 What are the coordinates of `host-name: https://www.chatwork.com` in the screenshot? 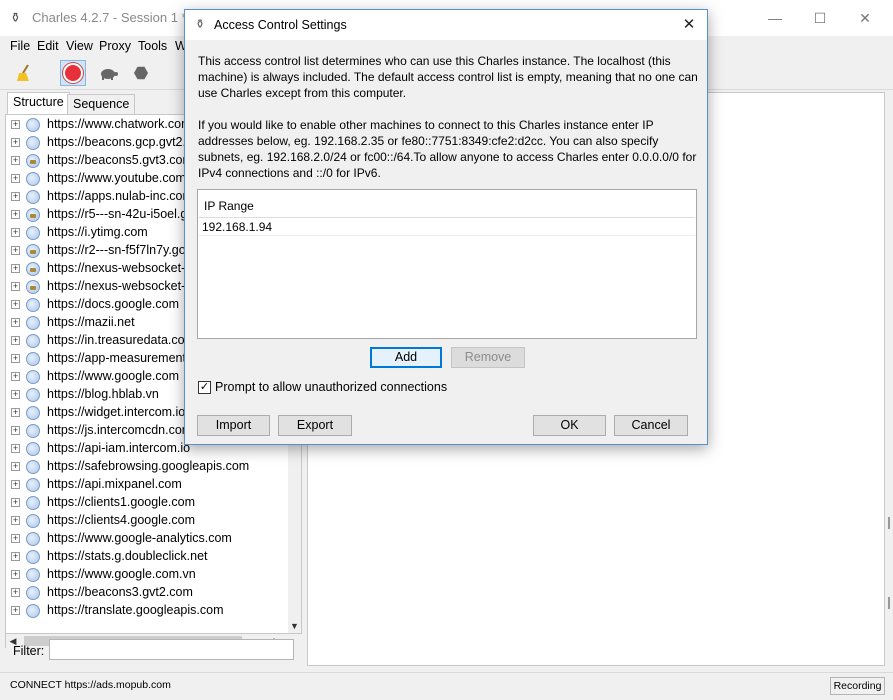 It's located at (119, 124).